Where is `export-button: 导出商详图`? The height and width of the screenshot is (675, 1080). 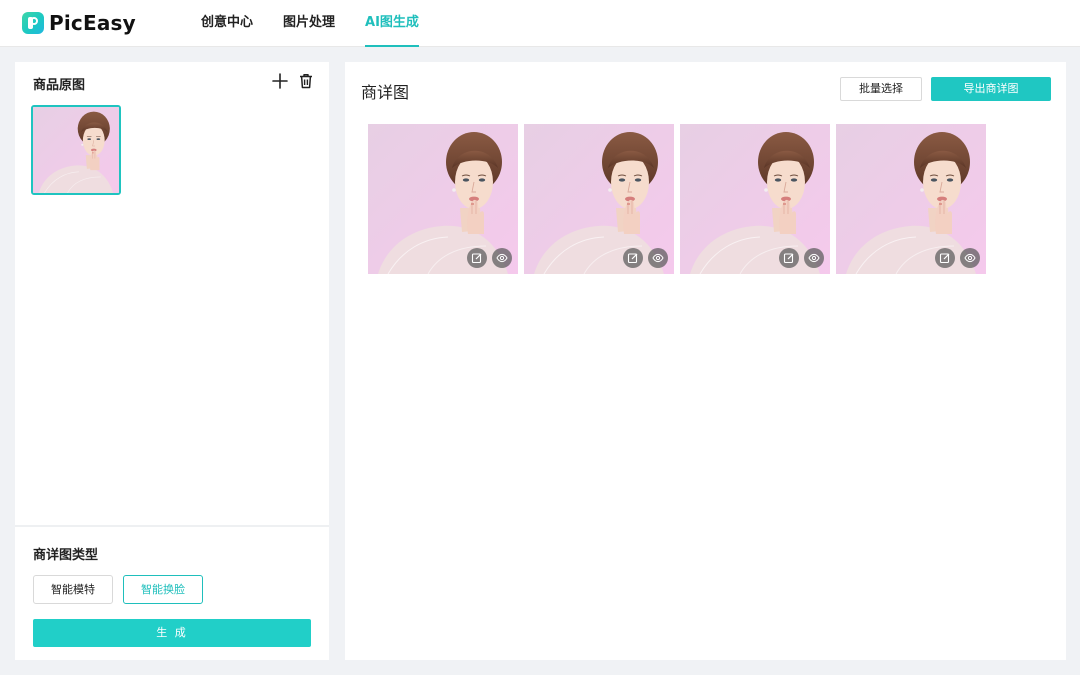 export-button: 导出商详图 is located at coordinates (991, 89).